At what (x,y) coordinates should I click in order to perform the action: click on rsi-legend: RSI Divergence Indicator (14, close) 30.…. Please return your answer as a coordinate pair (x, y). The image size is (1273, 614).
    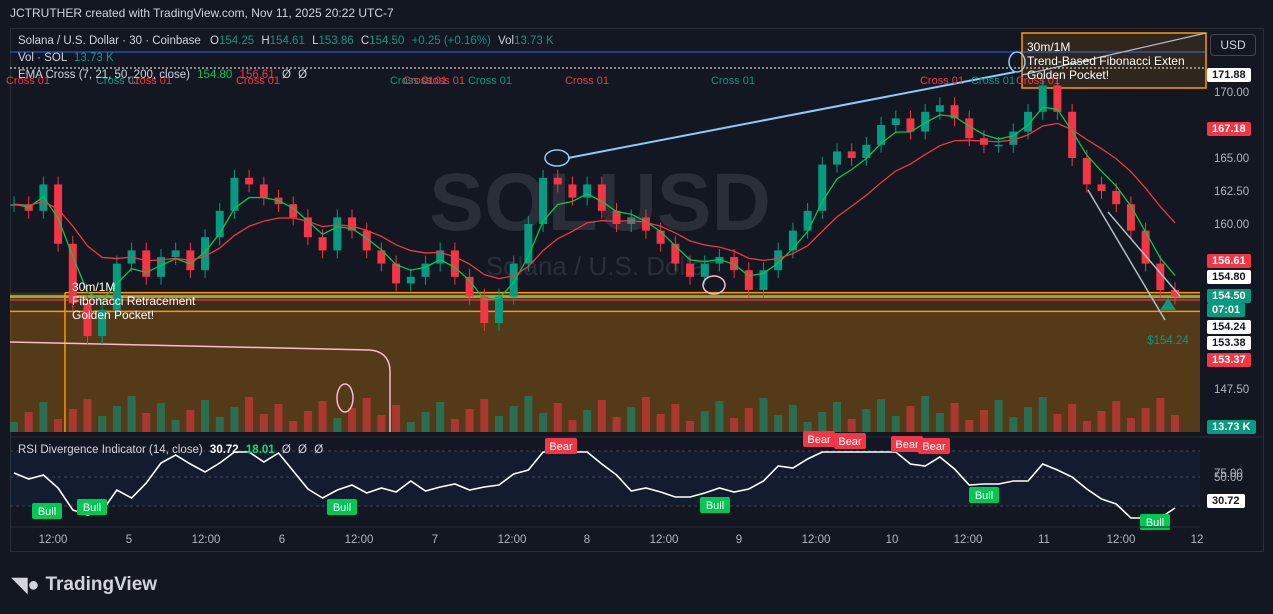
    Looking at the image, I should click on (170, 450).